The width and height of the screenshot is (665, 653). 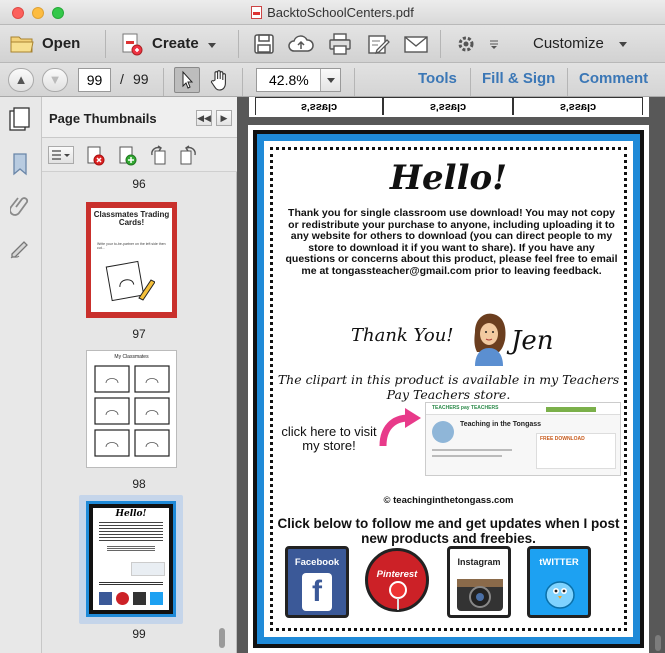 I want to click on signature-text: Jen, so click(x=532, y=341).